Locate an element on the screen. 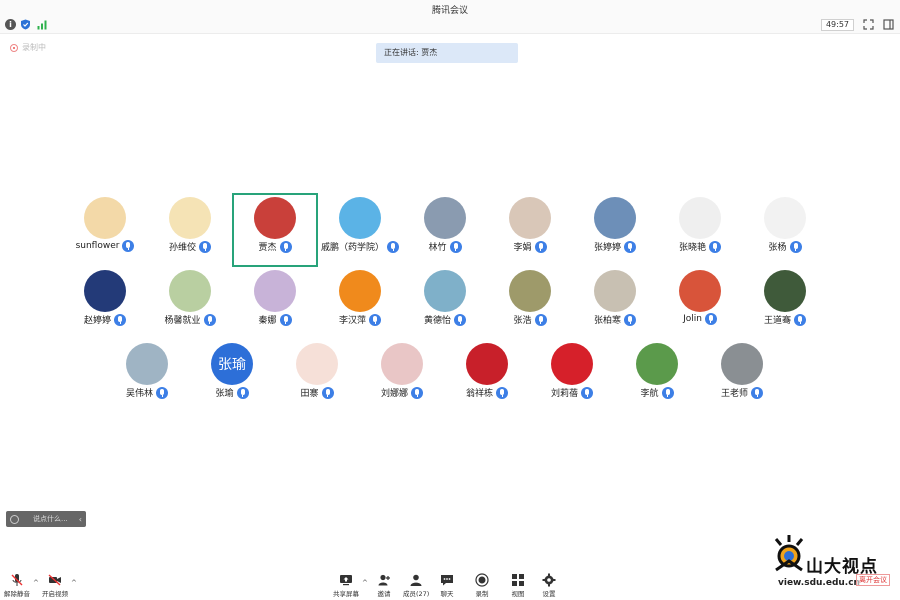 This screenshot has width=900, height=600. members-label: 成员(27) is located at coordinates (416, 594).